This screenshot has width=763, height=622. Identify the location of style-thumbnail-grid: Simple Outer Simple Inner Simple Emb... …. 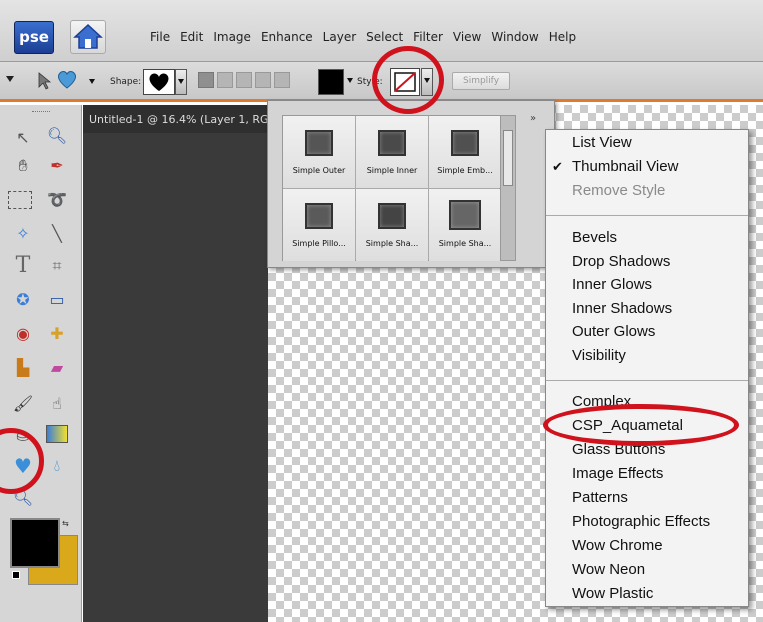
(391, 188).